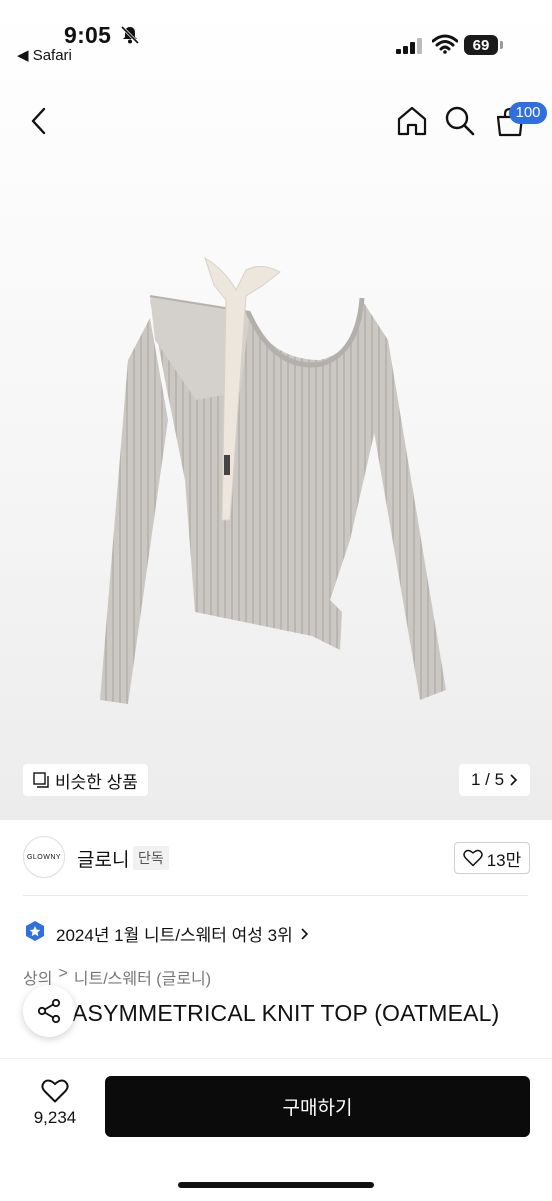  Describe the element at coordinates (151, 858) in the screenshot. I see `exclusive-badge: 단독` at that location.